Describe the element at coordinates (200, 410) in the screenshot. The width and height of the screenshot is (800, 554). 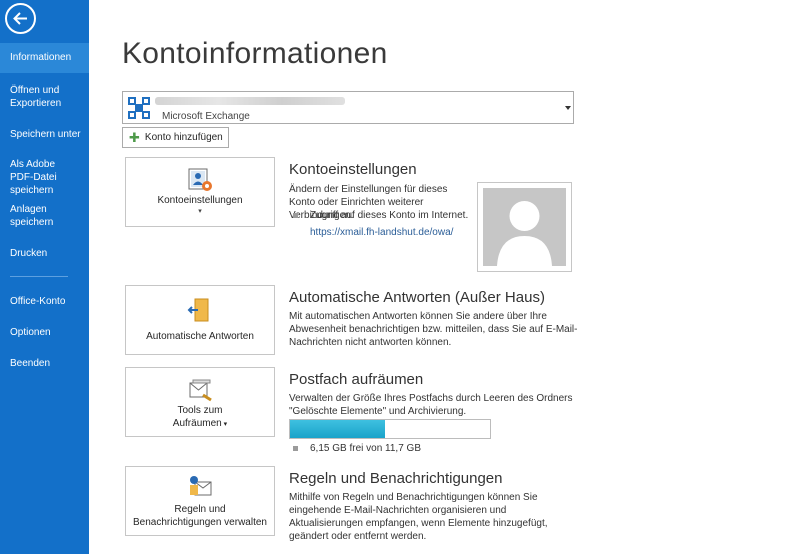
I see `cleanup-tile-label-1: Tools zum` at that location.